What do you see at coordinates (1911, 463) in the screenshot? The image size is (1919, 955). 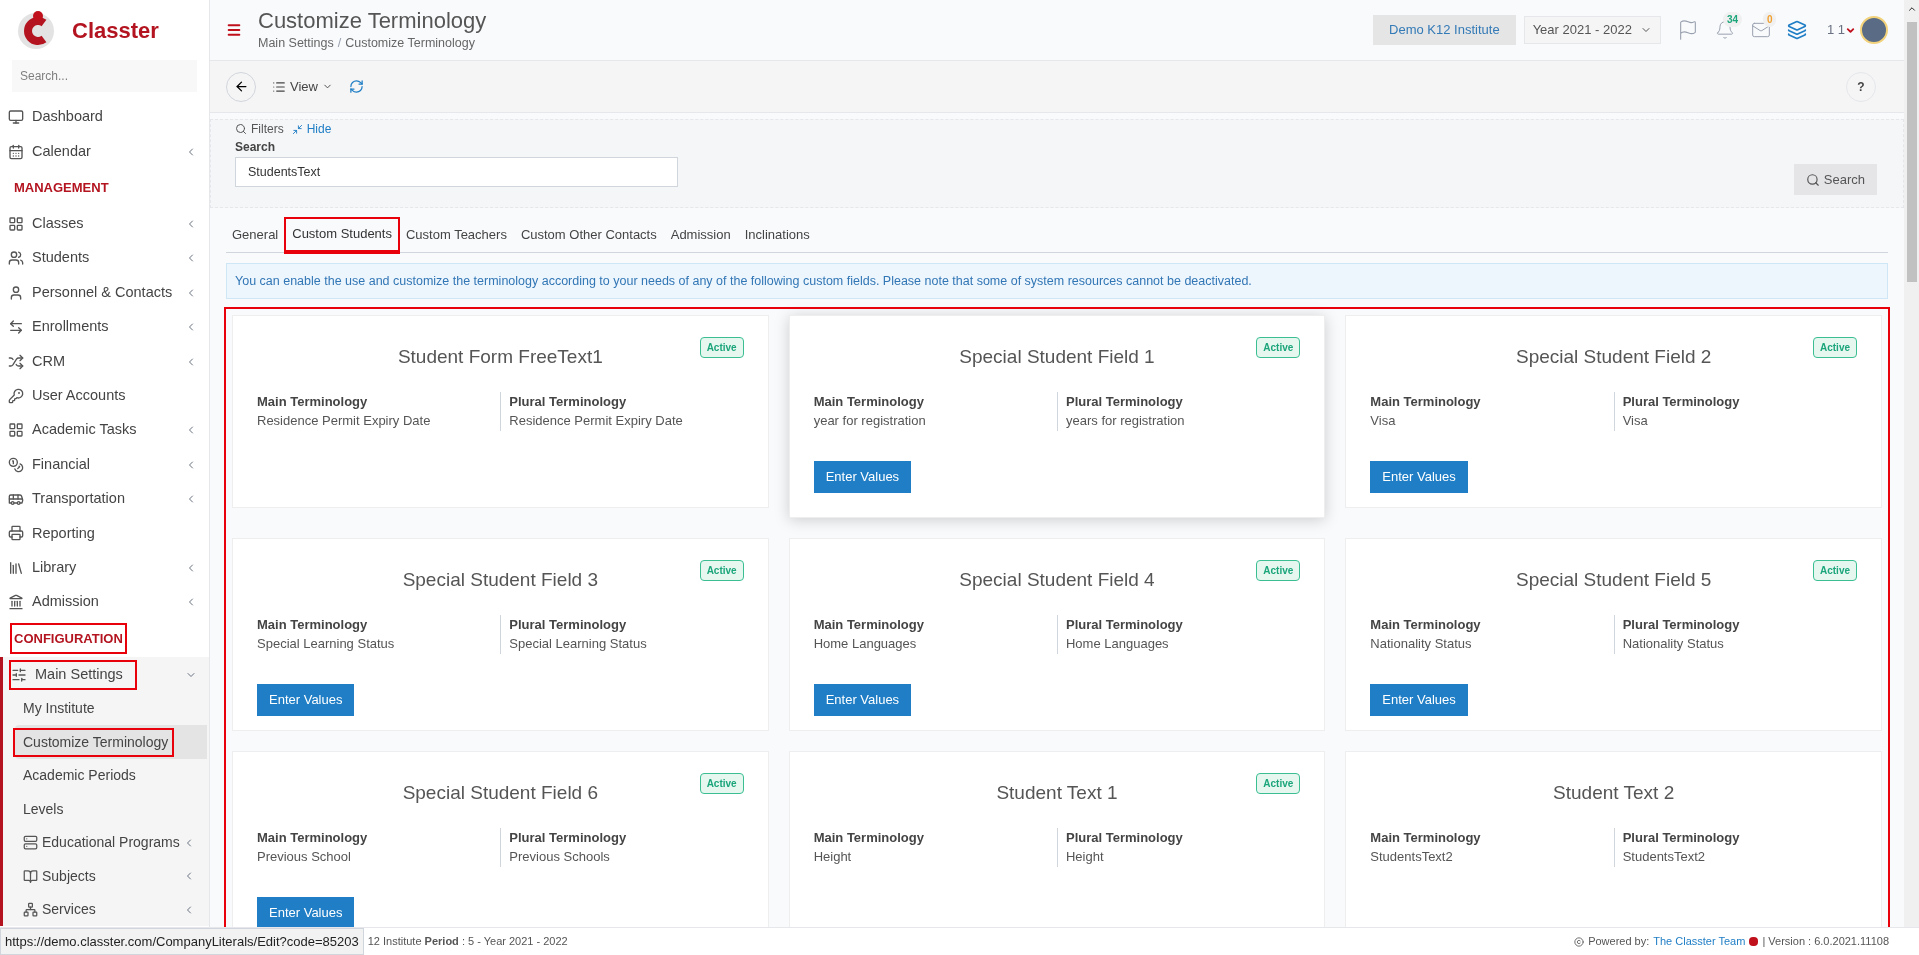 I see `scrollbar` at bounding box center [1911, 463].